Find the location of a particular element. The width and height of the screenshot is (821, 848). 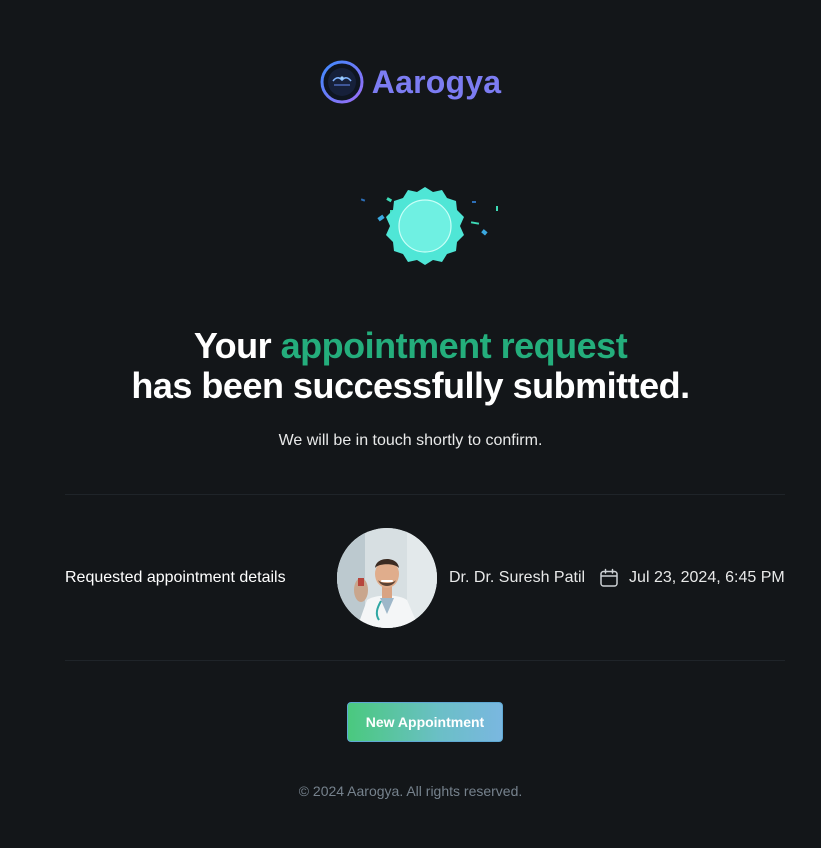

new-appointment-button: New Appointment is located at coordinates (425, 722).